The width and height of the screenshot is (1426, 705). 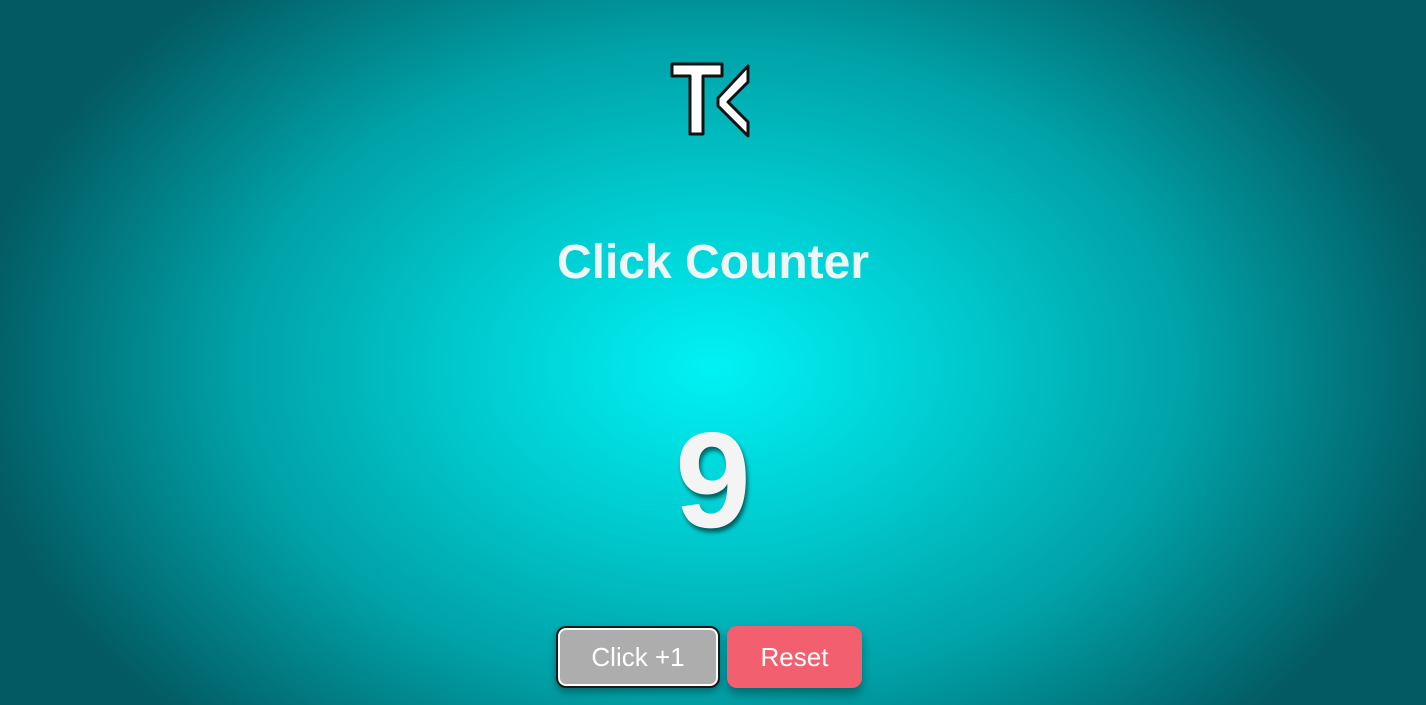 I want to click on page-title: Click Counter, so click(x=713, y=262).